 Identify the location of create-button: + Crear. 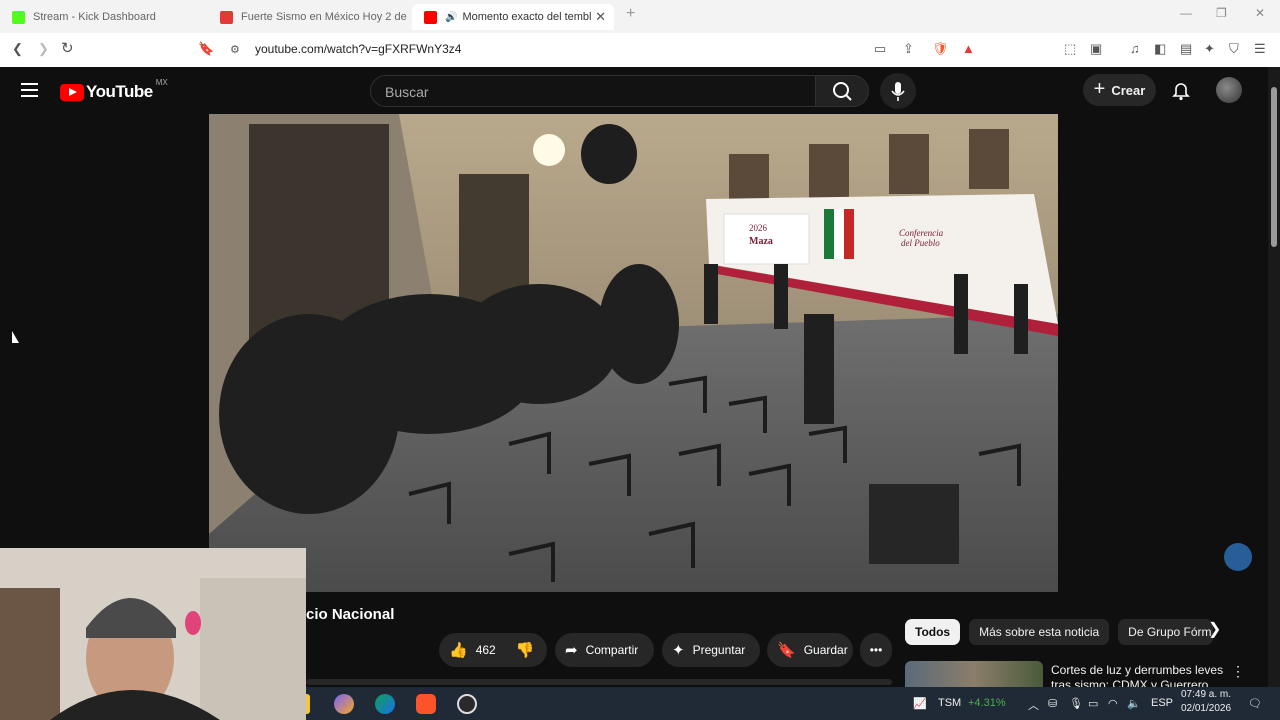
(1119, 90).